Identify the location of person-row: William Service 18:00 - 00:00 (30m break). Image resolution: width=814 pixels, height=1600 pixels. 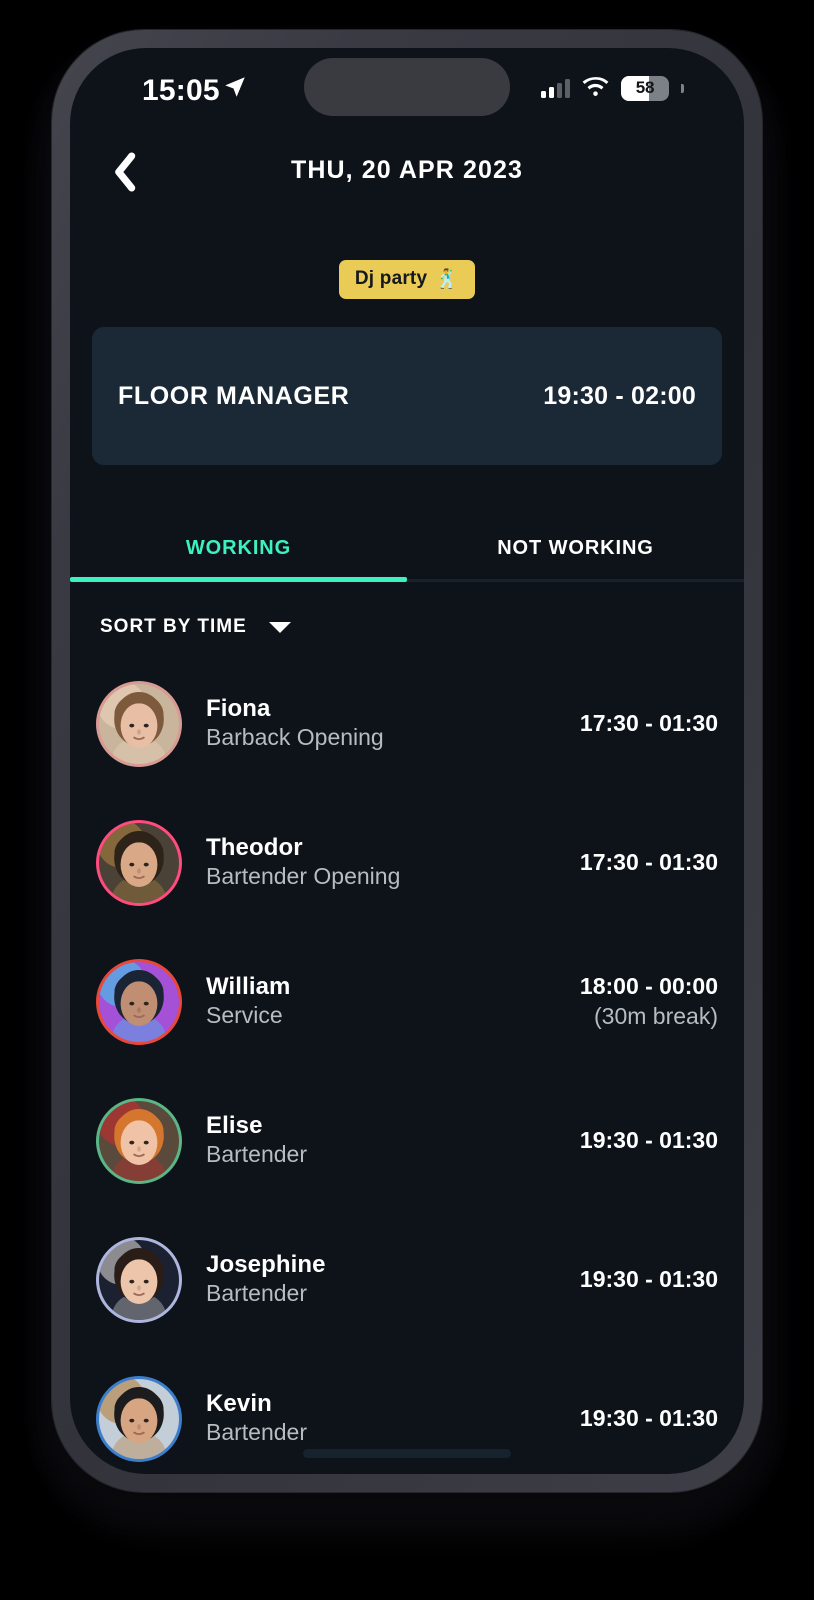
(407, 1001).